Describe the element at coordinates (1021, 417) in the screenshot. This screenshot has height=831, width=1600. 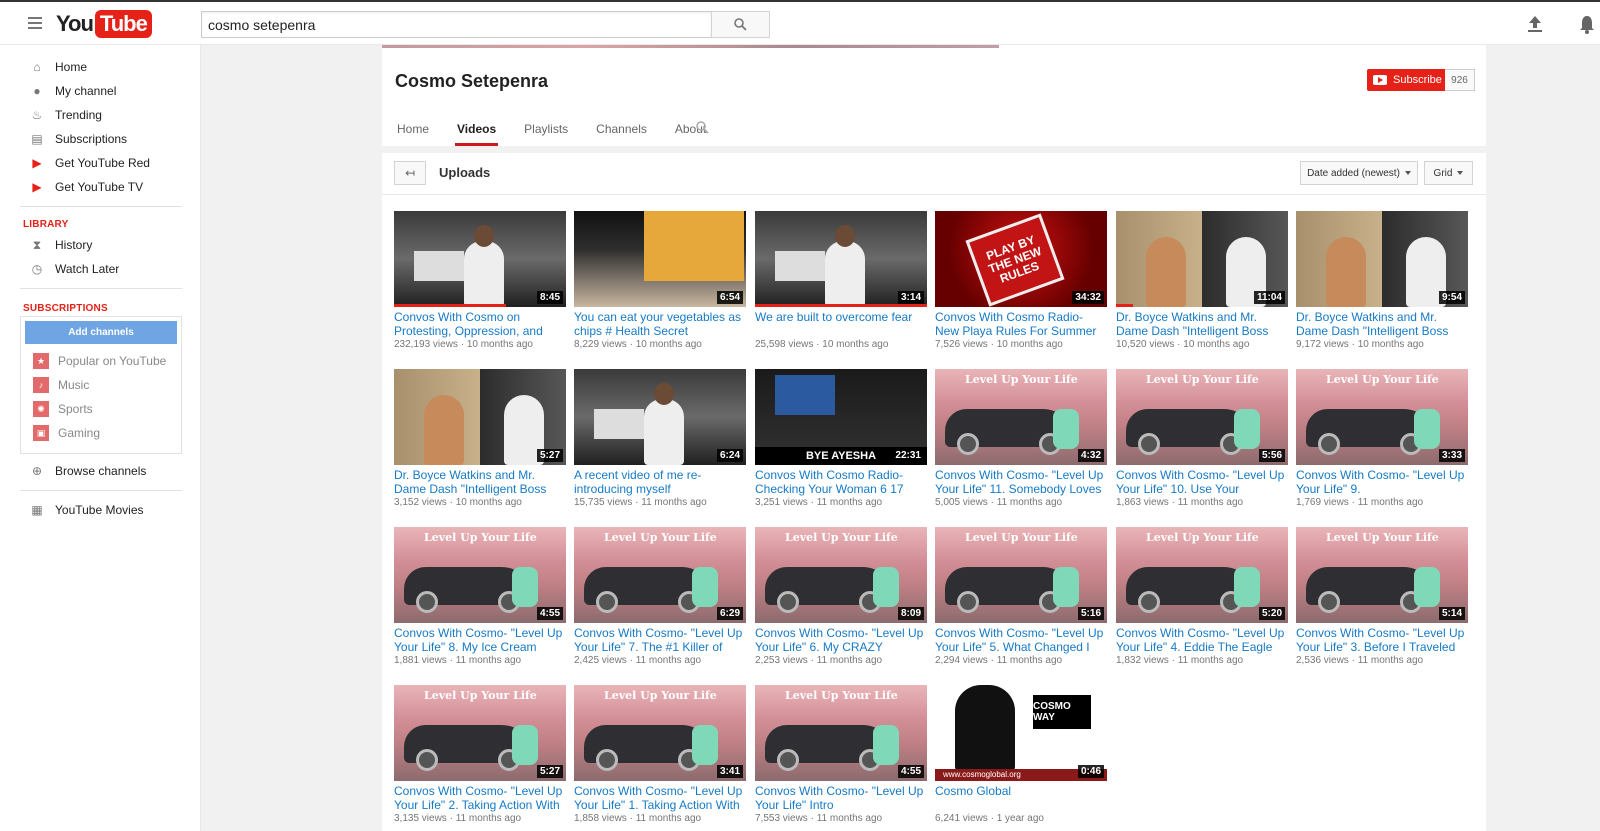
I see `video-thumbnail: Level Up Your Life 4:32` at that location.